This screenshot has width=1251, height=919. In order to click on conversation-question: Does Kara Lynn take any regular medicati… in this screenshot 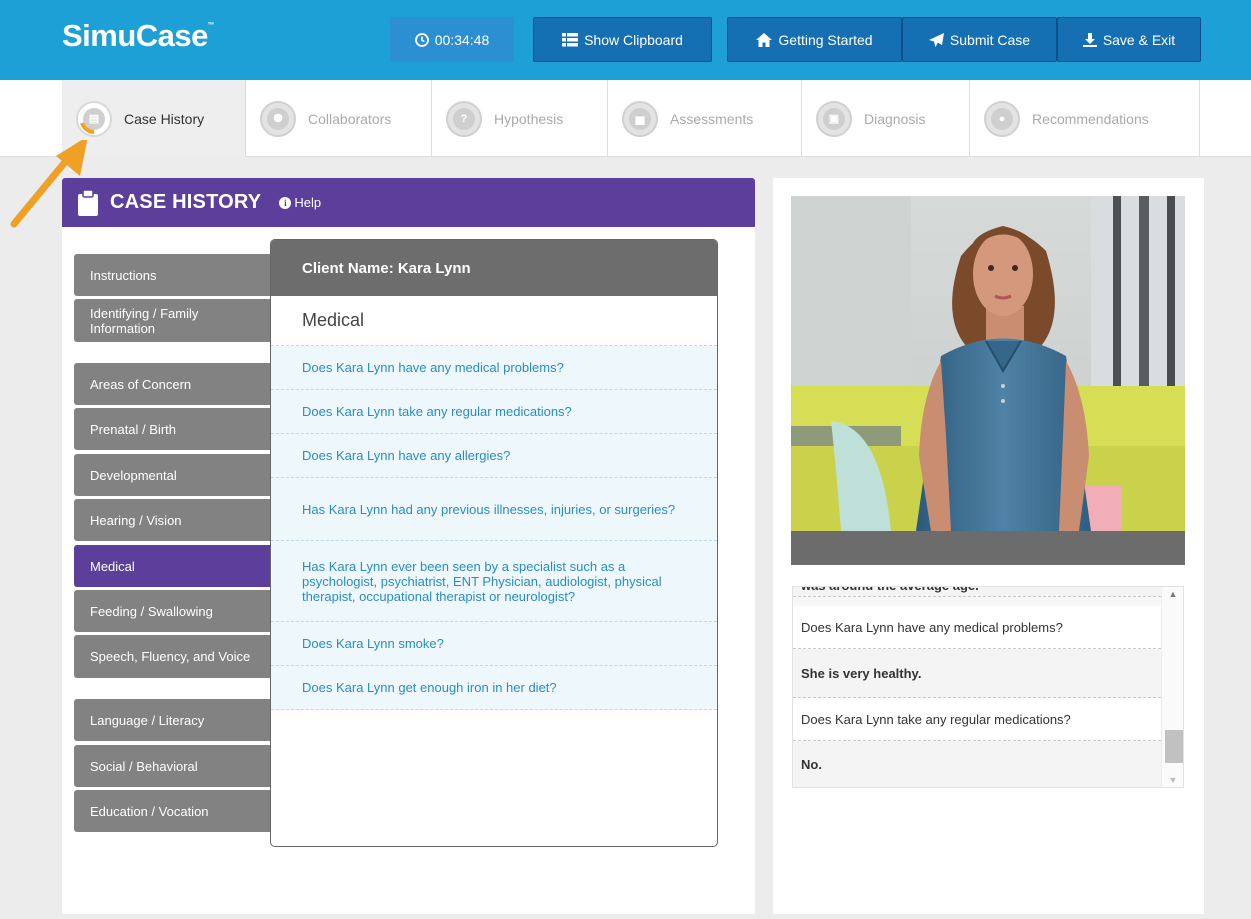, I will do `click(977, 719)`.